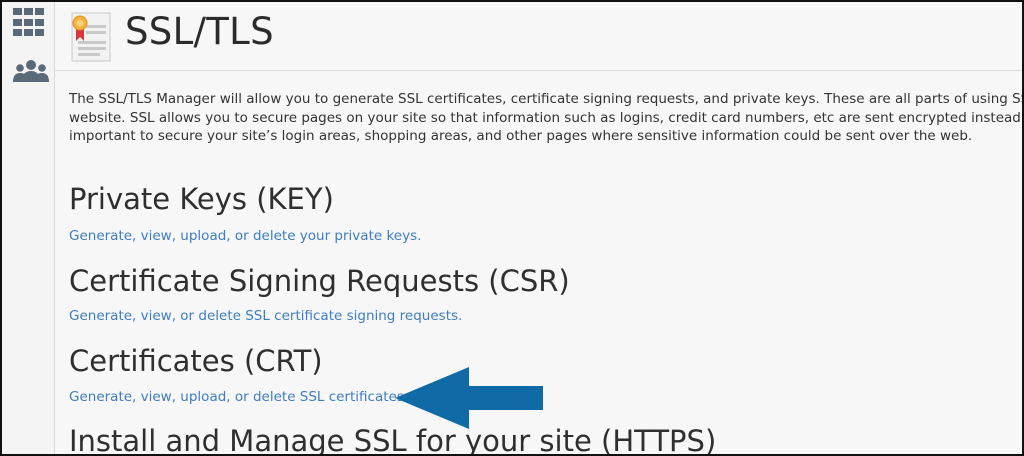  Describe the element at coordinates (28, 23) in the screenshot. I see `grid-icon` at that location.